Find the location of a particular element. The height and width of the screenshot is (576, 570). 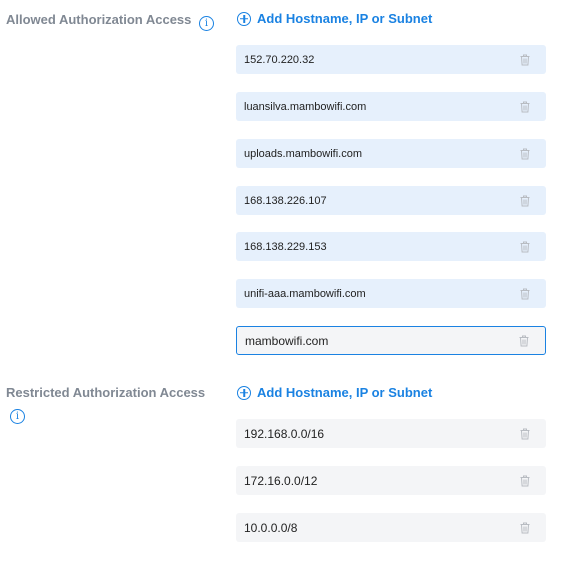

allowed-entry-text: mambowifi.com is located at coordinates (287, 340).